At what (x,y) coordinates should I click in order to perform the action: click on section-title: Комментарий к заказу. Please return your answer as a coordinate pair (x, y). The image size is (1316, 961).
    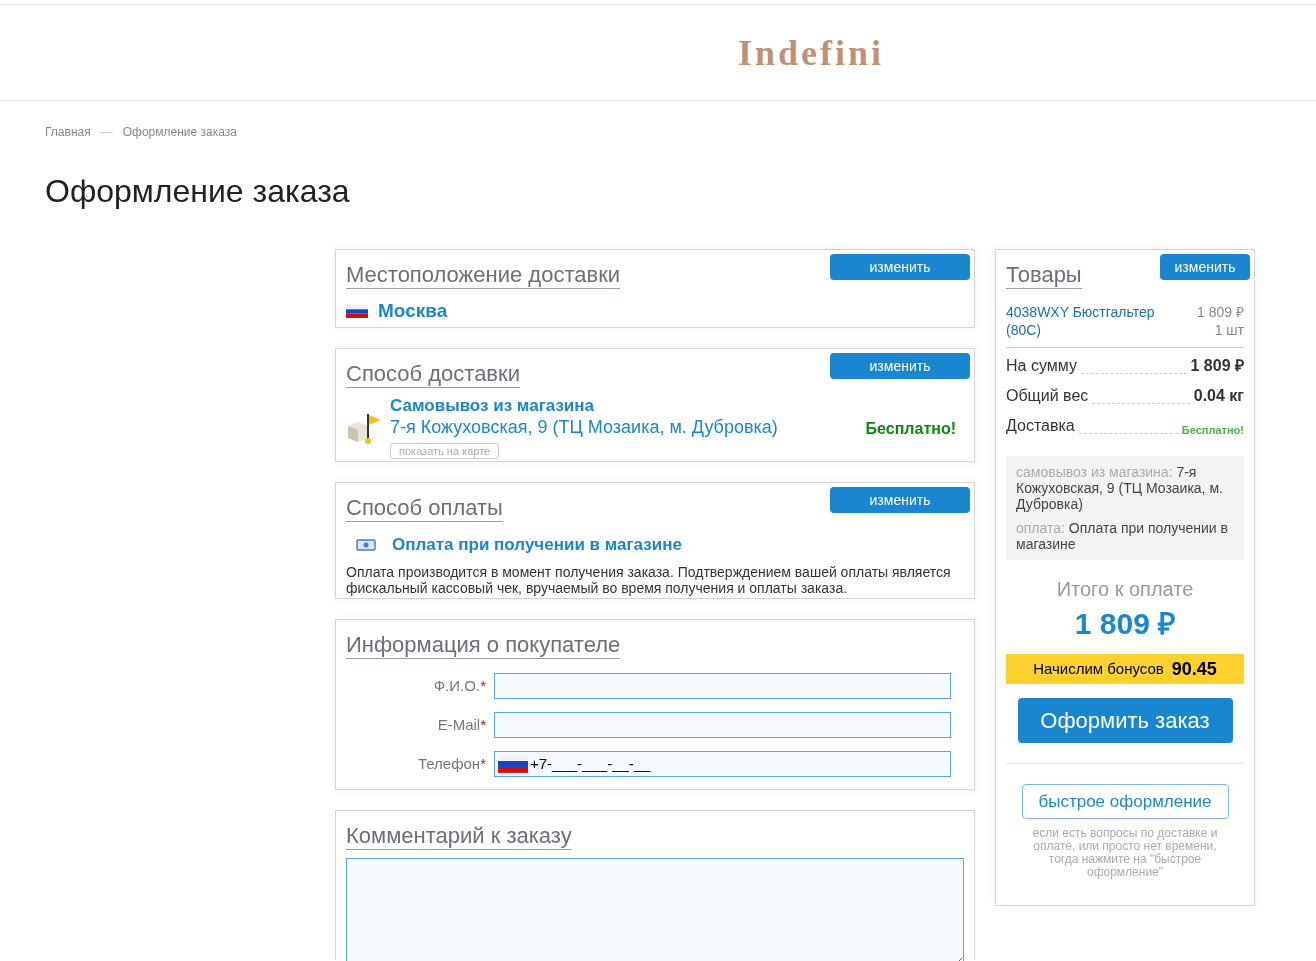
    Looking at the image, I should click on (459, 836).